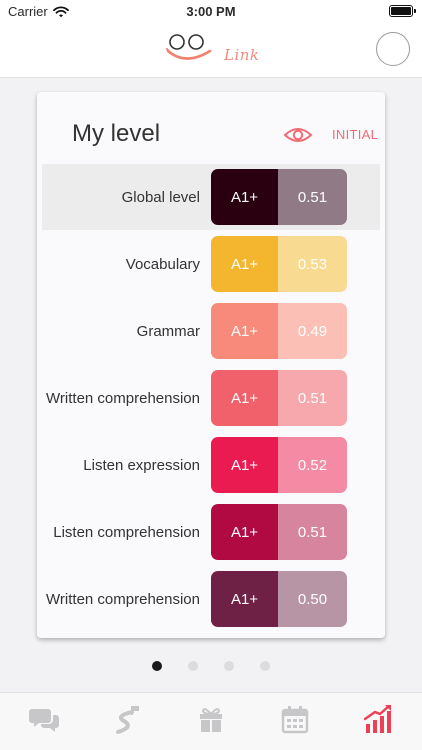 The image size is (422, 750). I want to click on card-title: My level, so click(116, 133).